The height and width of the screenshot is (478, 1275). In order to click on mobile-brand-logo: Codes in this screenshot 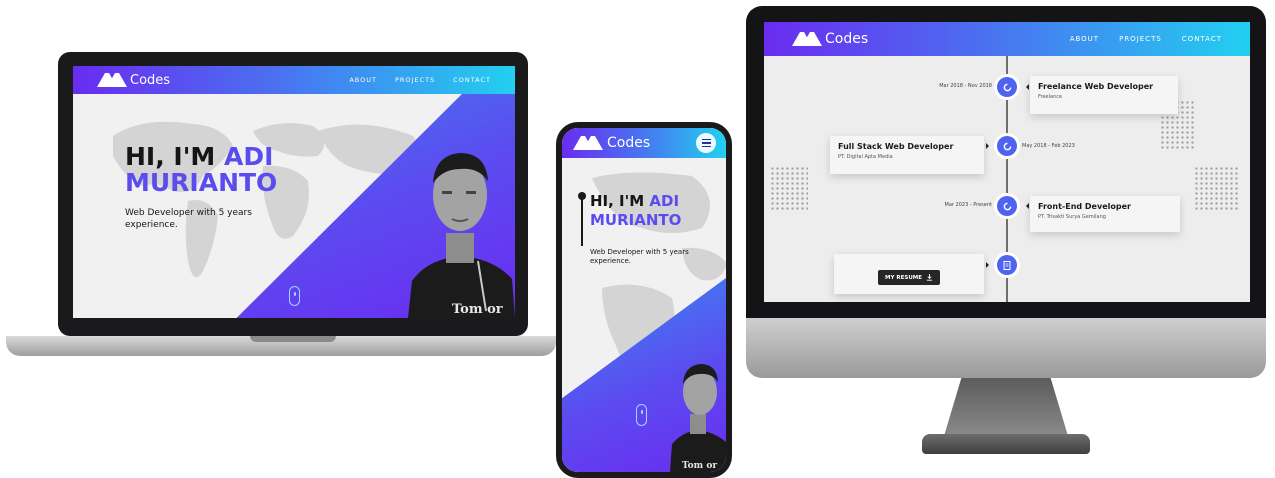, I will do `click(611, 143)`.